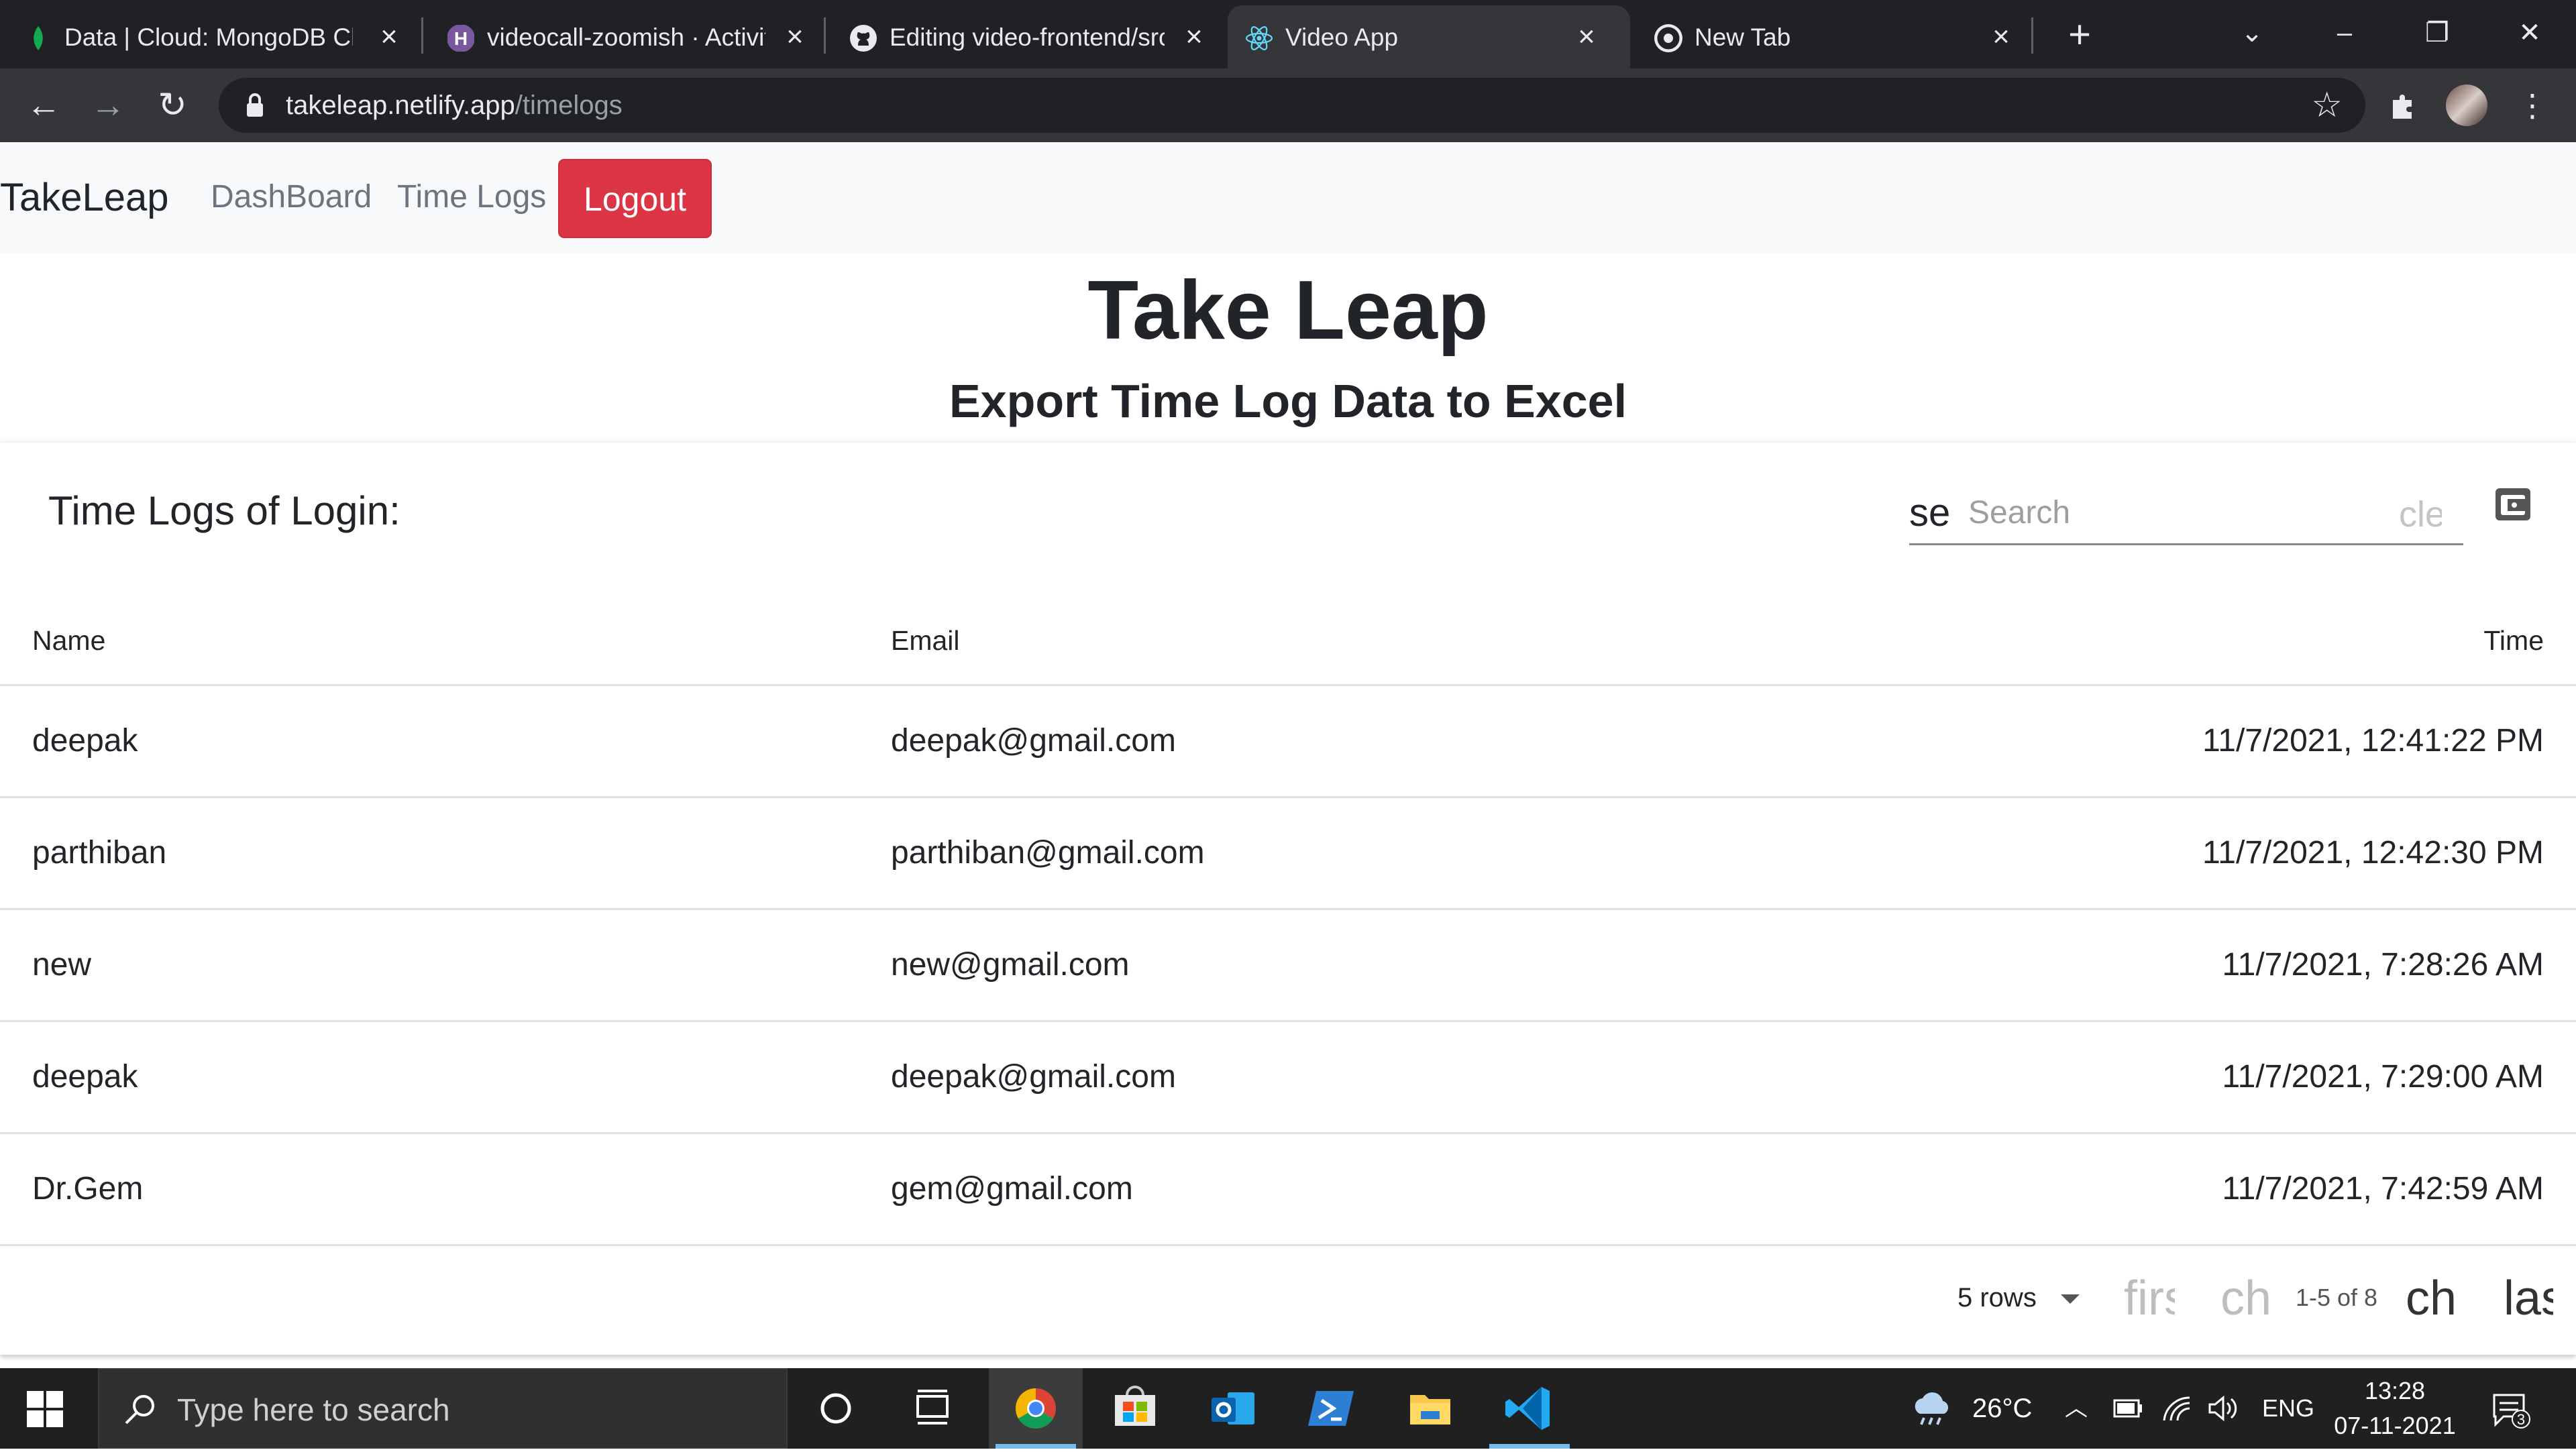  I want to click on table-row: new new@gmail.com 11/7/2021, 7:28:26 AM, so click(1288, 966).